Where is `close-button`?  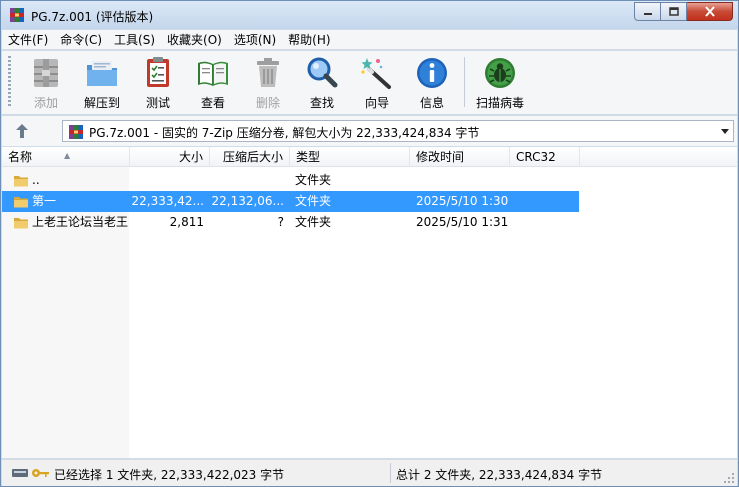
close-button is located at coordinates (710, 11).